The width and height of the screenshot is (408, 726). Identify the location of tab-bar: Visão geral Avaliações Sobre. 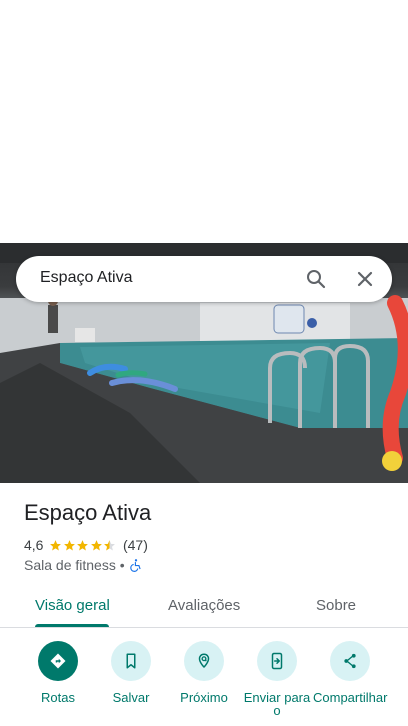
(204, 606).